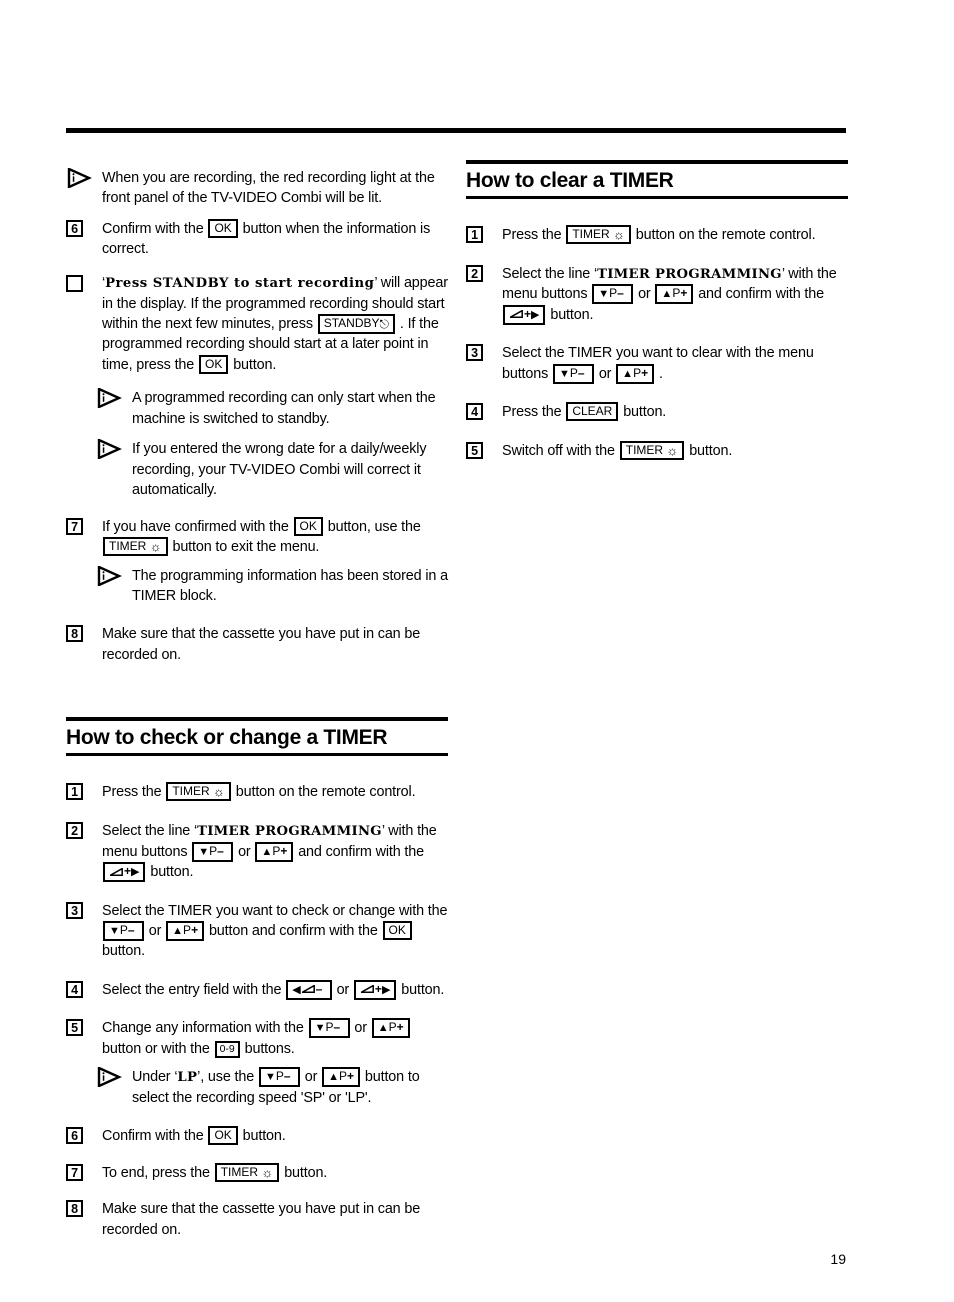  Describe the element at coordinates (289, 831) in the screenshot. I see `display-text: TIMER PROGRAMMING` at that location.